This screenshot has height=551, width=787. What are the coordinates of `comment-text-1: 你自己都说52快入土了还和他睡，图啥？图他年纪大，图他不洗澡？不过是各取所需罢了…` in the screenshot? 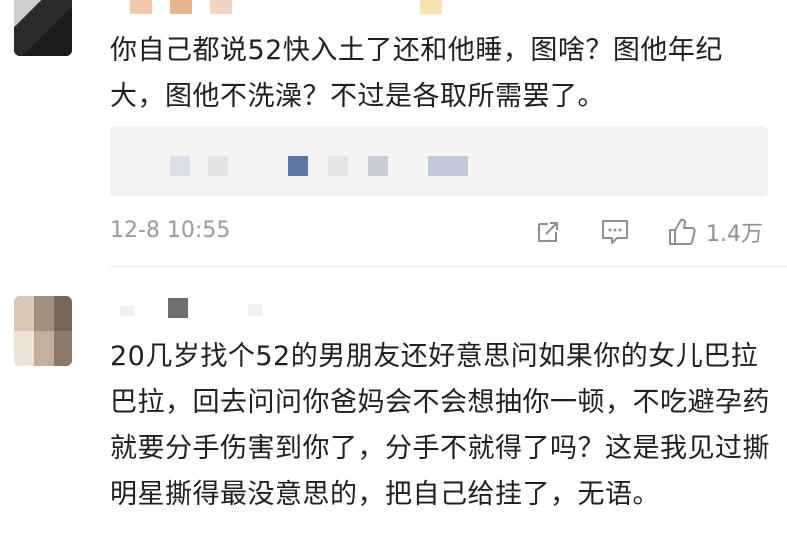 It's located at (416, 73).